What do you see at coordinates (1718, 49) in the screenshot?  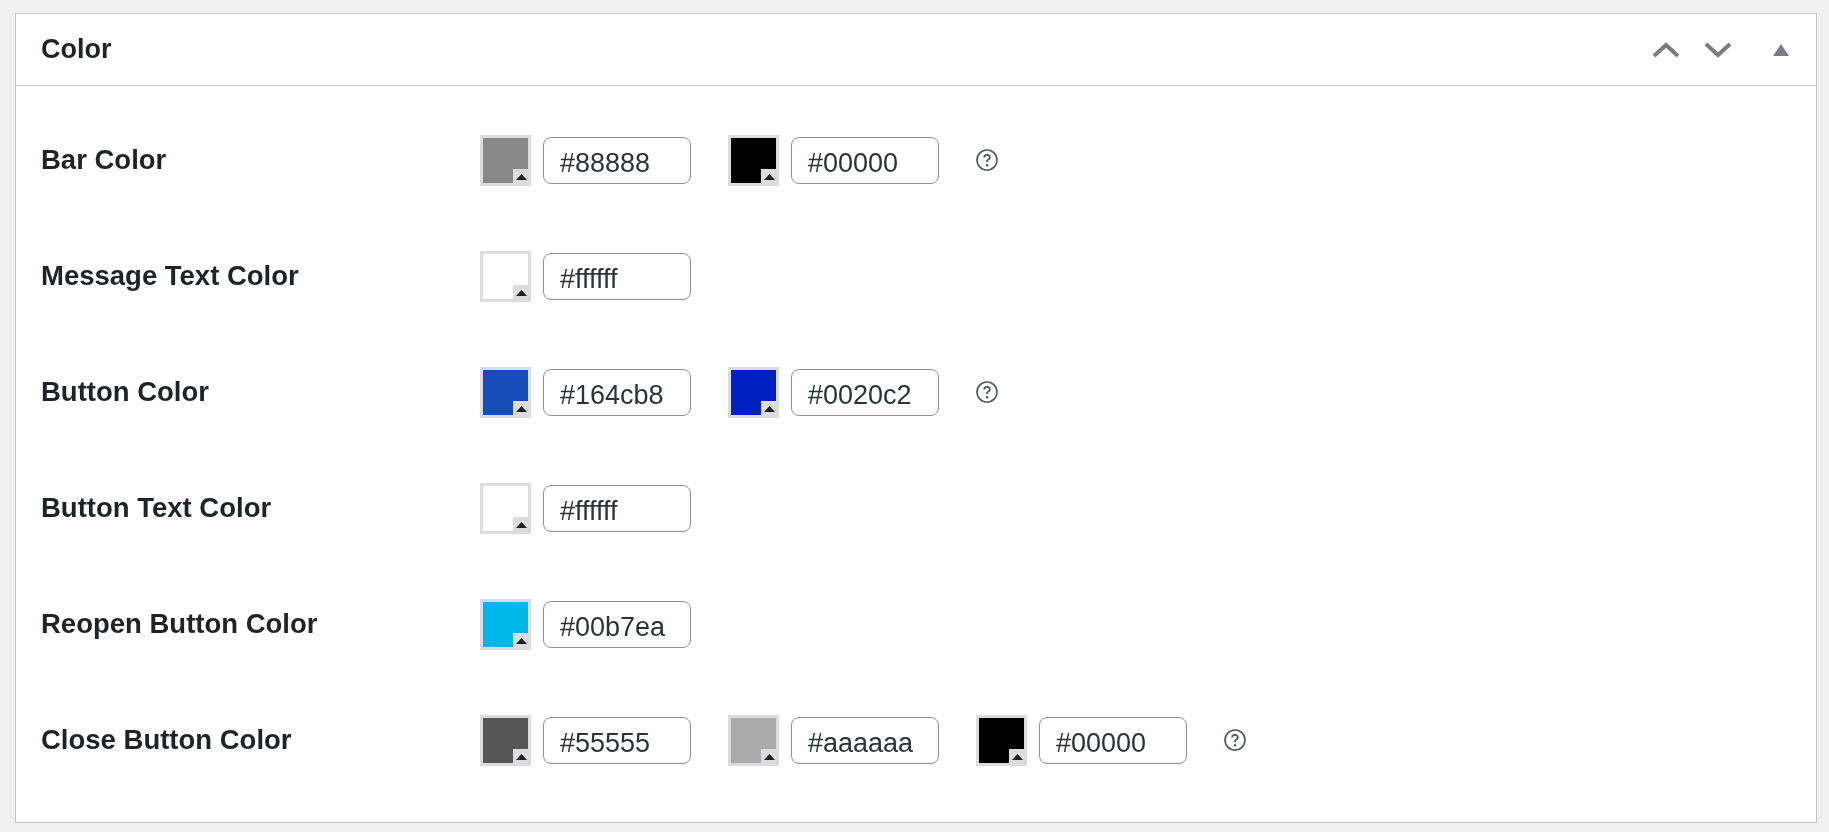 I see `chevron-down-icon` at bounding box center [1718, 49].